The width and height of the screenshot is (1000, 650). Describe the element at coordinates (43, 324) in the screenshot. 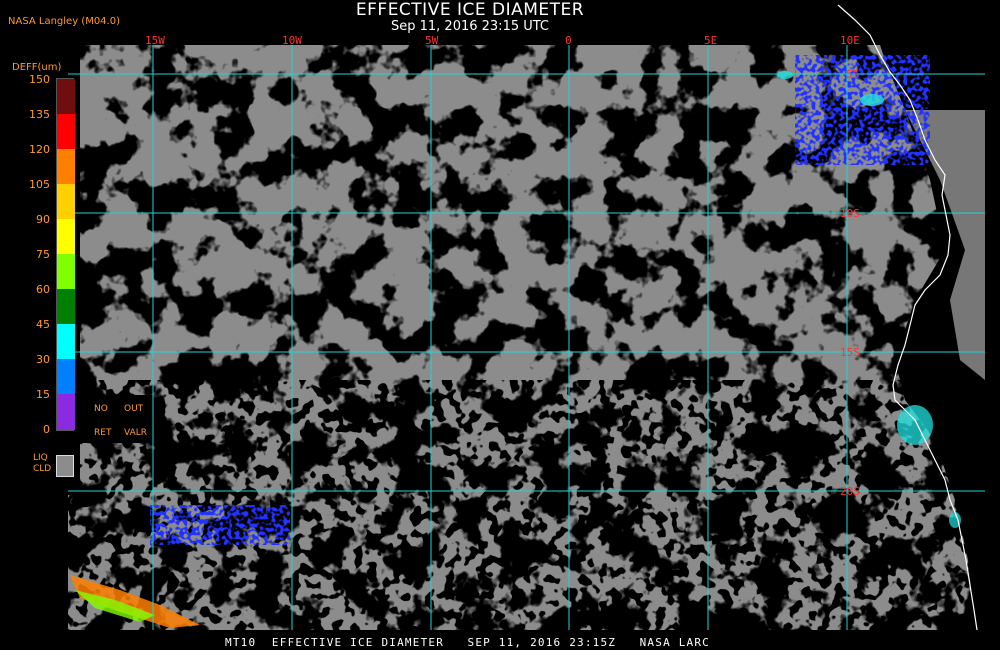

I see `legend-tick: 45` at that location.